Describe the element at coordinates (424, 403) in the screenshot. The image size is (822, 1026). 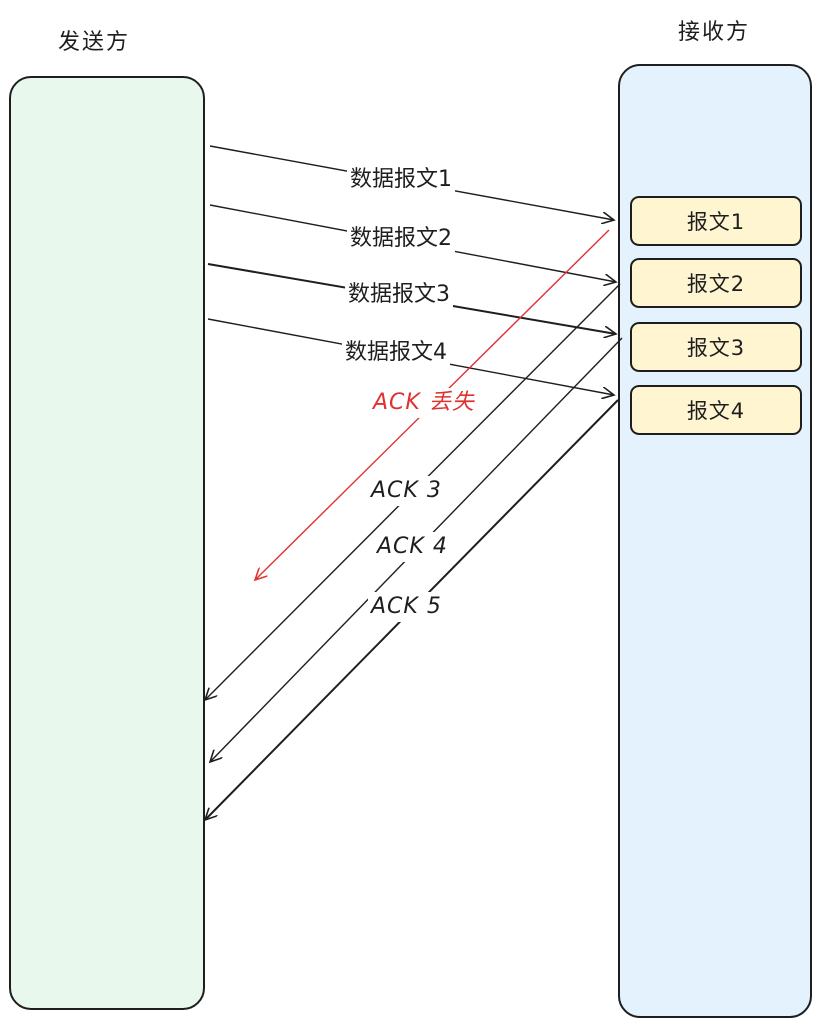
I see `ack-lost-label: ACK 丢失` at that location.